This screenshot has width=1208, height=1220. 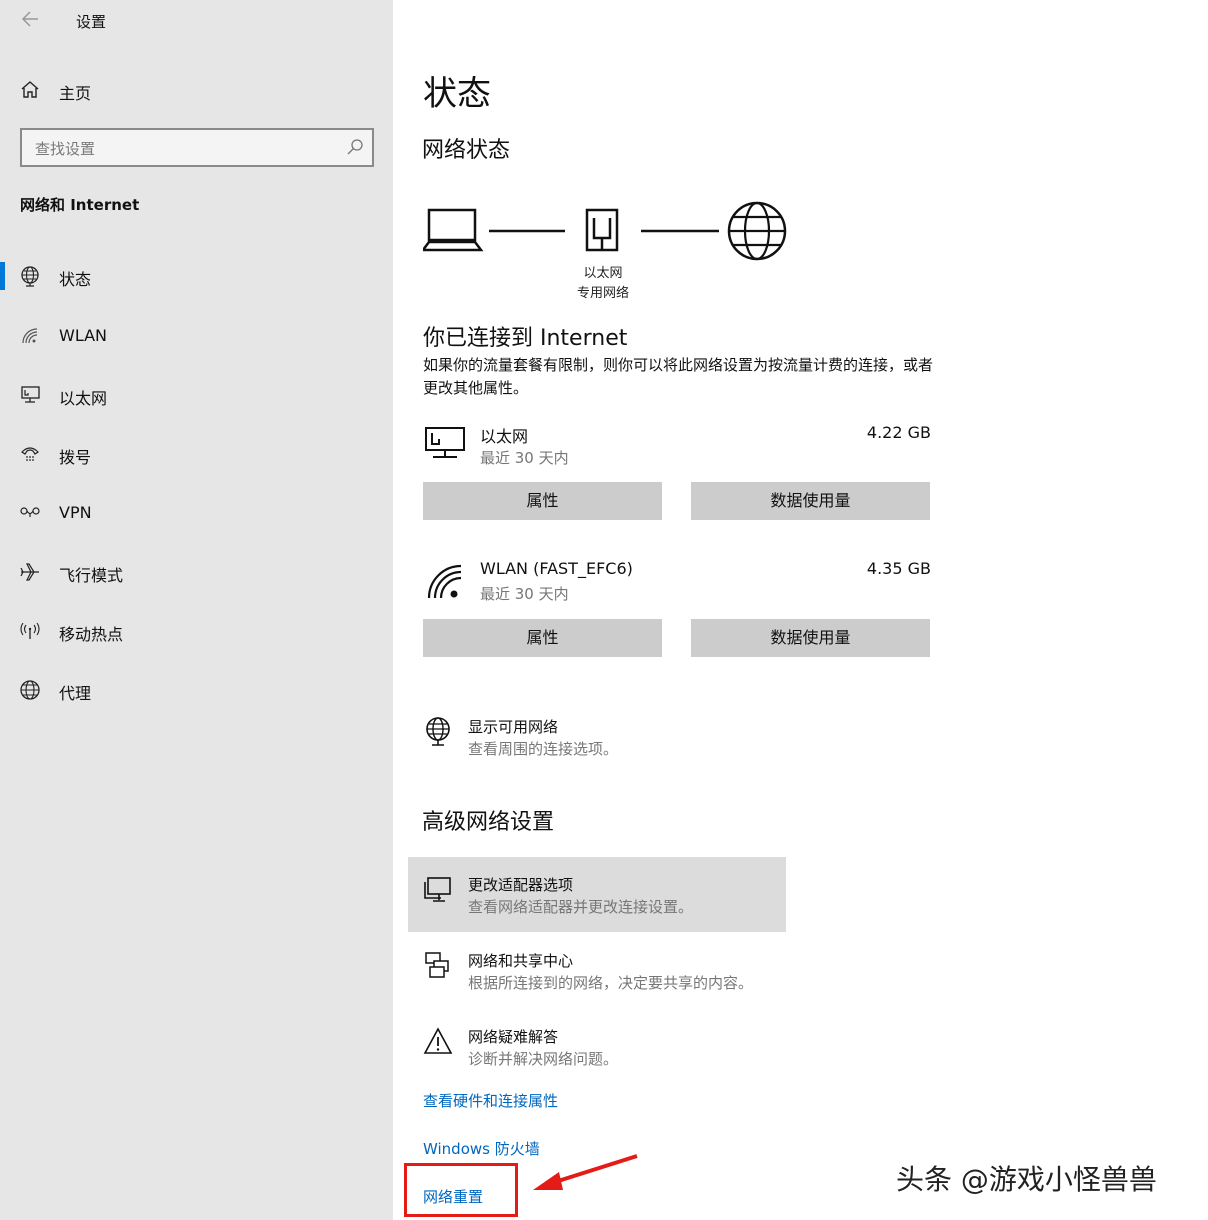 I want to click on back-arrow-icon, so click(x=31, y=19).